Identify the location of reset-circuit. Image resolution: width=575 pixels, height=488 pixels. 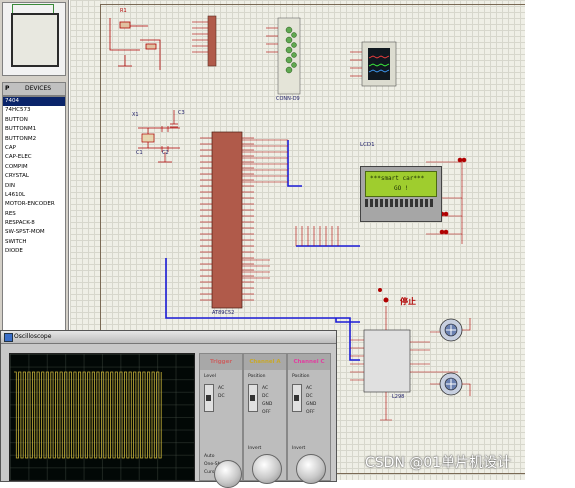
(135, 44).